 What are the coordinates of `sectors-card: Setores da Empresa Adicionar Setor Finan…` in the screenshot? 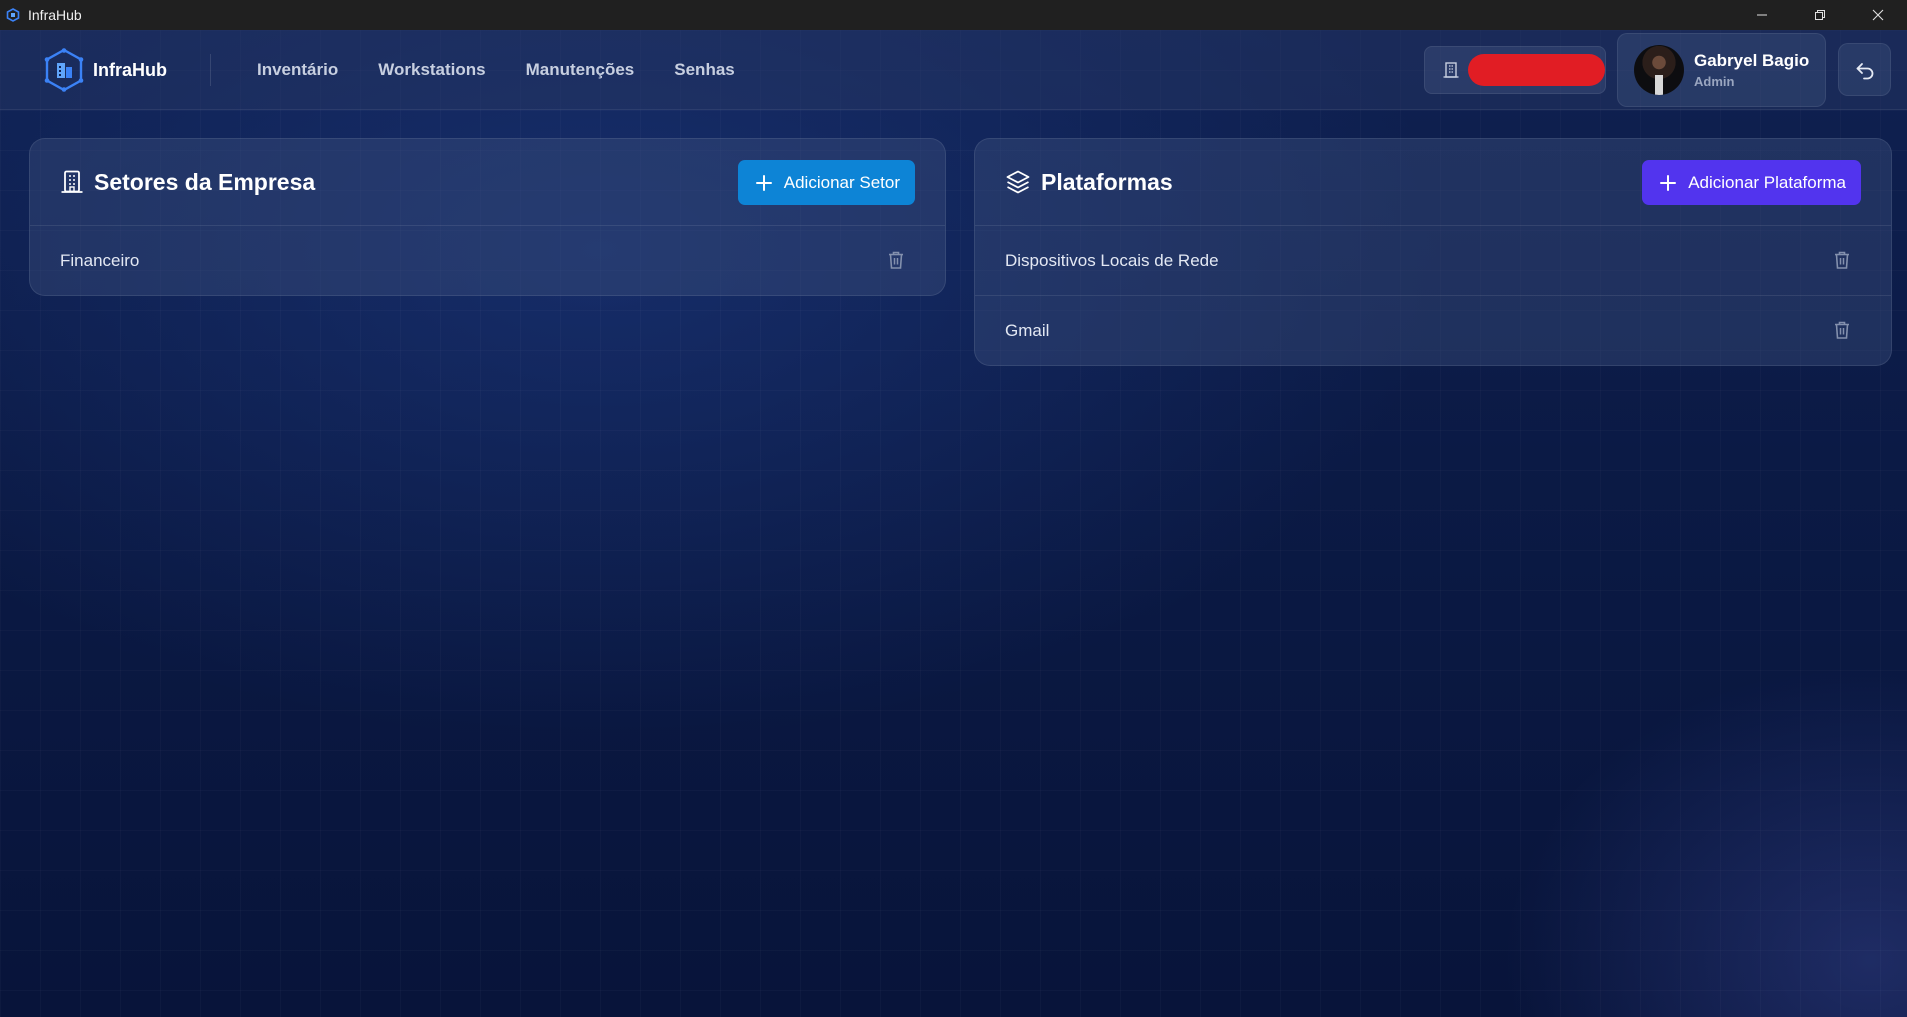 It's located at (487, 217).